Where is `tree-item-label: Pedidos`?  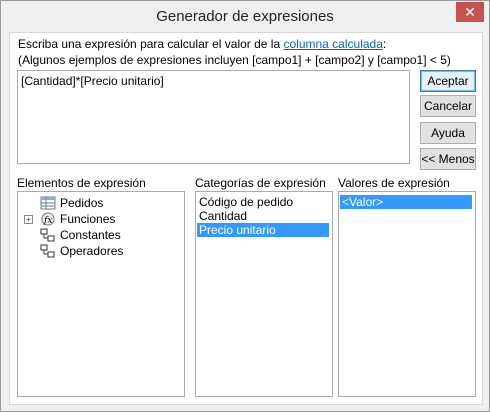
tree-item-label: Pedidos is located at coordinates (82, 203).